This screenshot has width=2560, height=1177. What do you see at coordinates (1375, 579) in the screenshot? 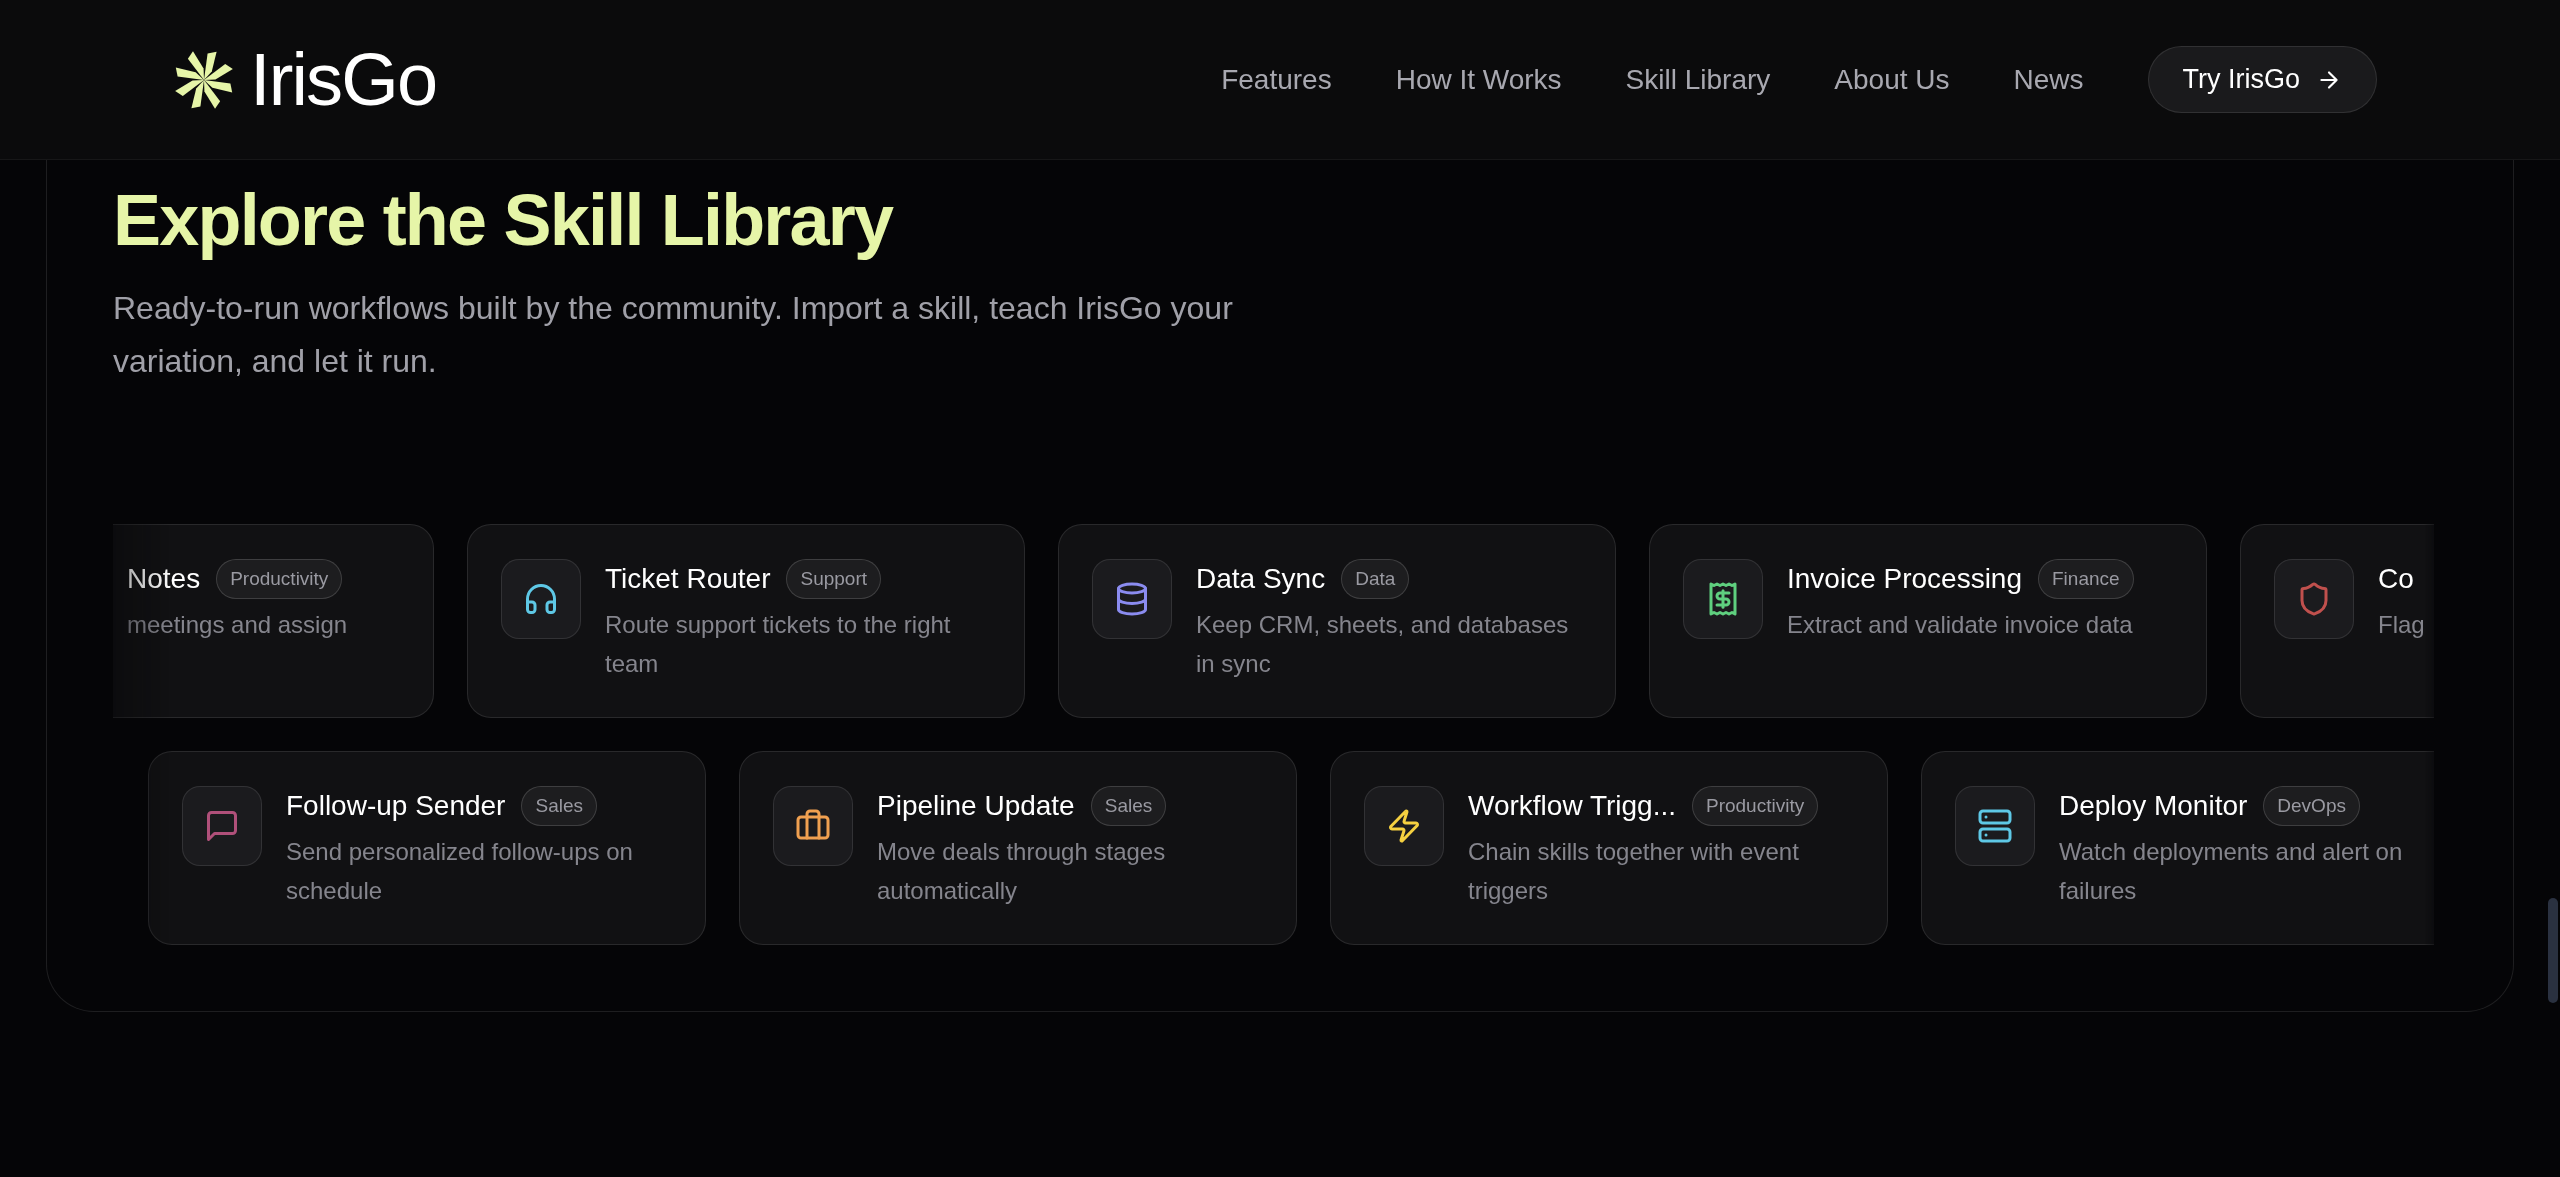
I see `category-tag: Data` at bounding box center [1375, 579].